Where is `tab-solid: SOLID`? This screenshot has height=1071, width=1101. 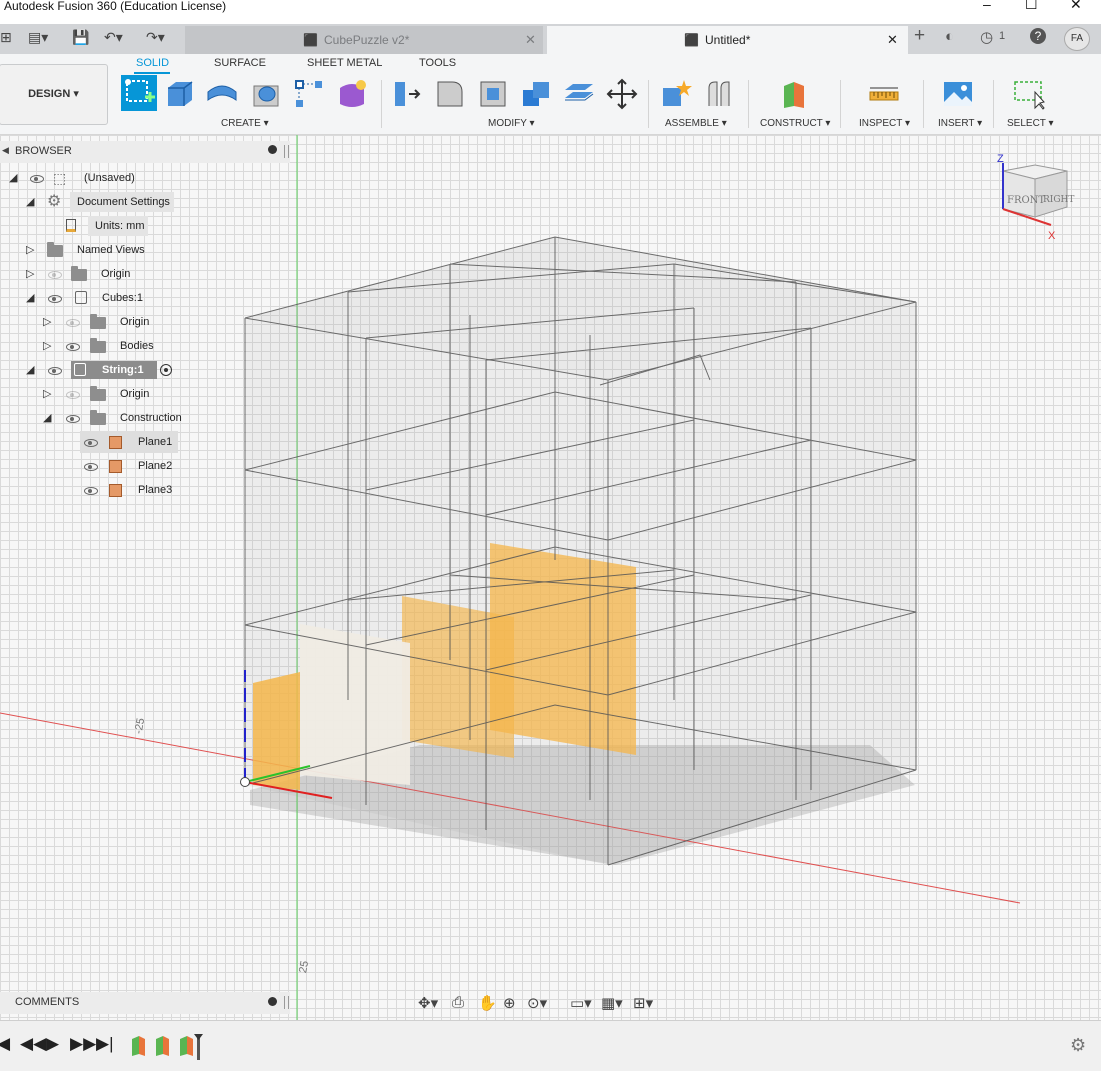 tab-solid: SOLID is located at coordinates (152, 63).